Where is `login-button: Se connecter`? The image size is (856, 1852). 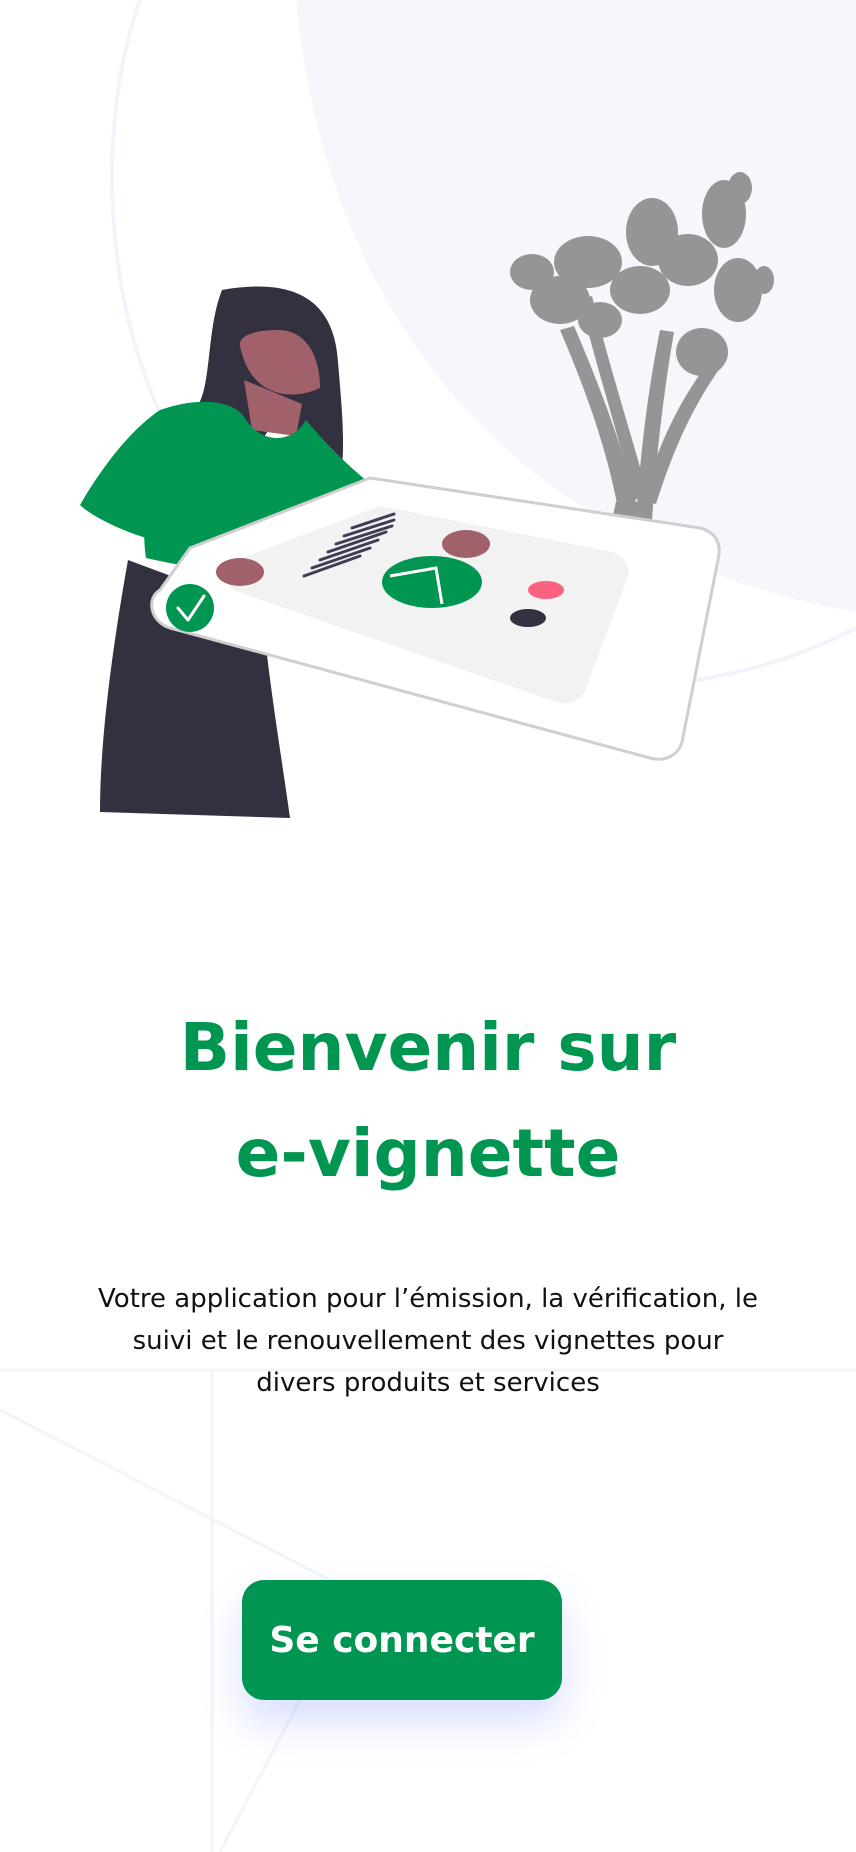 login-button: Se connecter is located at coordinates (402, 1640).